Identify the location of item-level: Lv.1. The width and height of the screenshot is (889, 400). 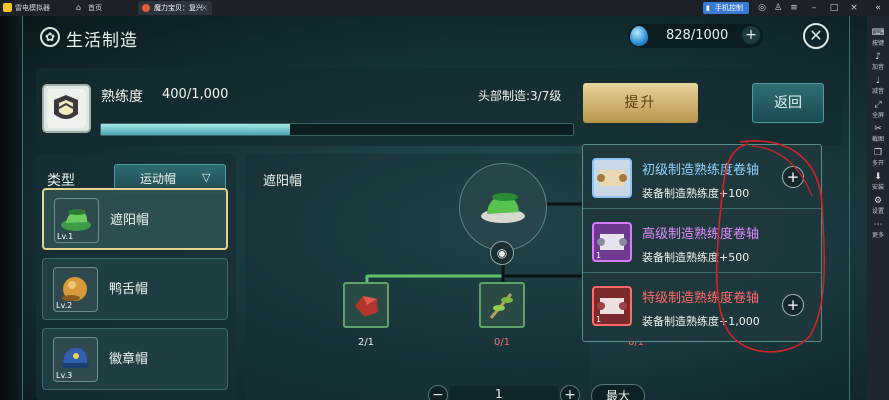
(65, 236).